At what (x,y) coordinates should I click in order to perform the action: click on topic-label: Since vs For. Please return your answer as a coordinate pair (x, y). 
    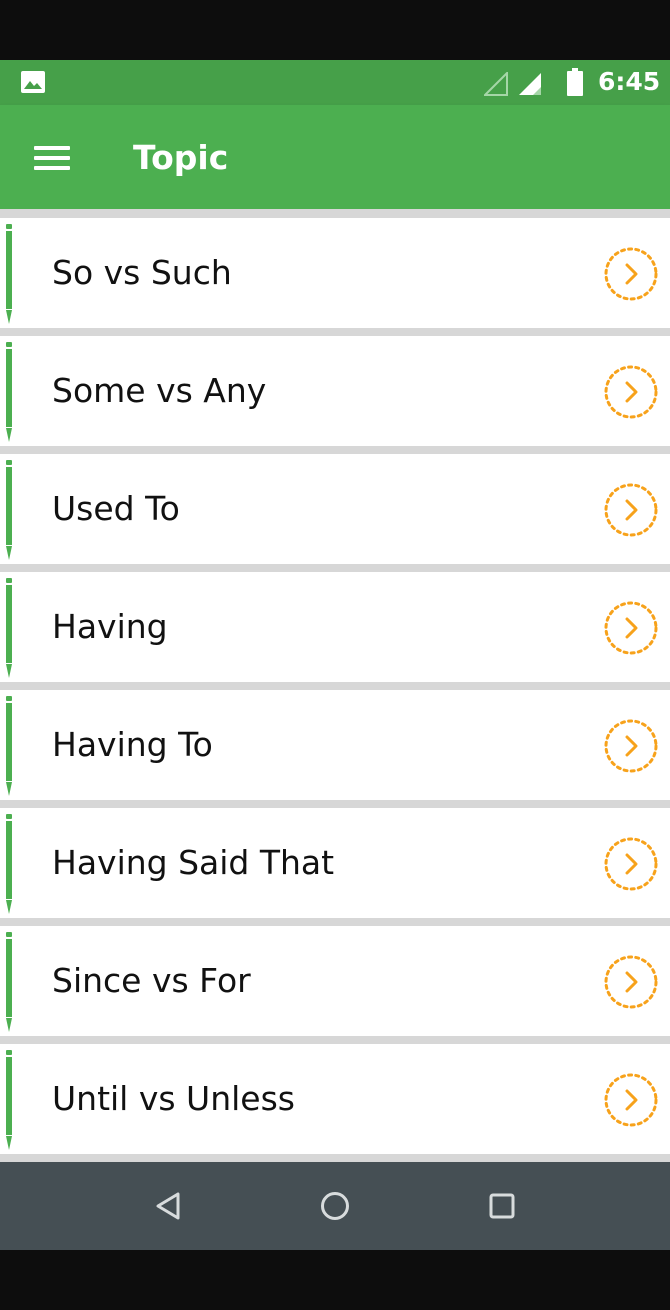
    Looking at the image, I should click on (151, 980).